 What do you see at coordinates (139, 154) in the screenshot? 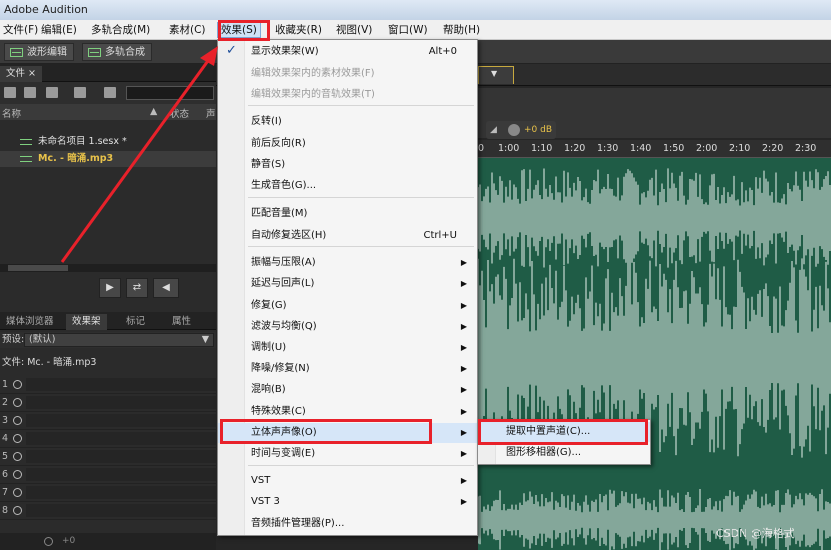
I see `annotation-arrow` at bounding box center [139, 154].